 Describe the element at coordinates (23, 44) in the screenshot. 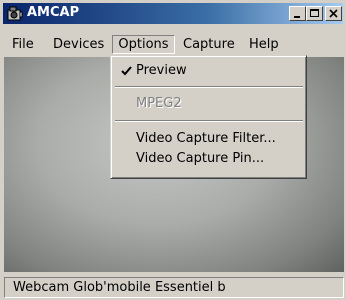

I see `menu-file: File` at that location.